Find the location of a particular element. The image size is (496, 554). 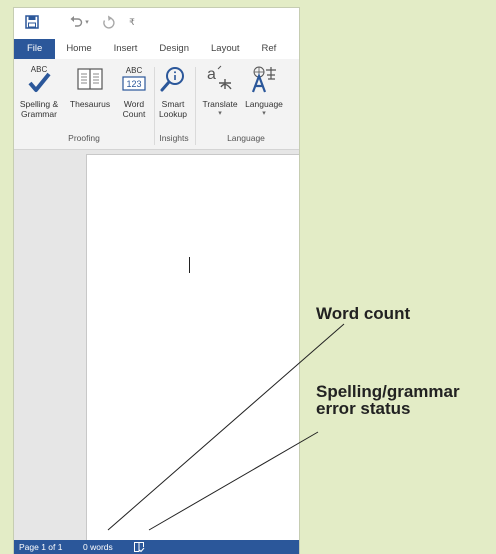

tab-references: Ref is located at coordinates (264, 49).